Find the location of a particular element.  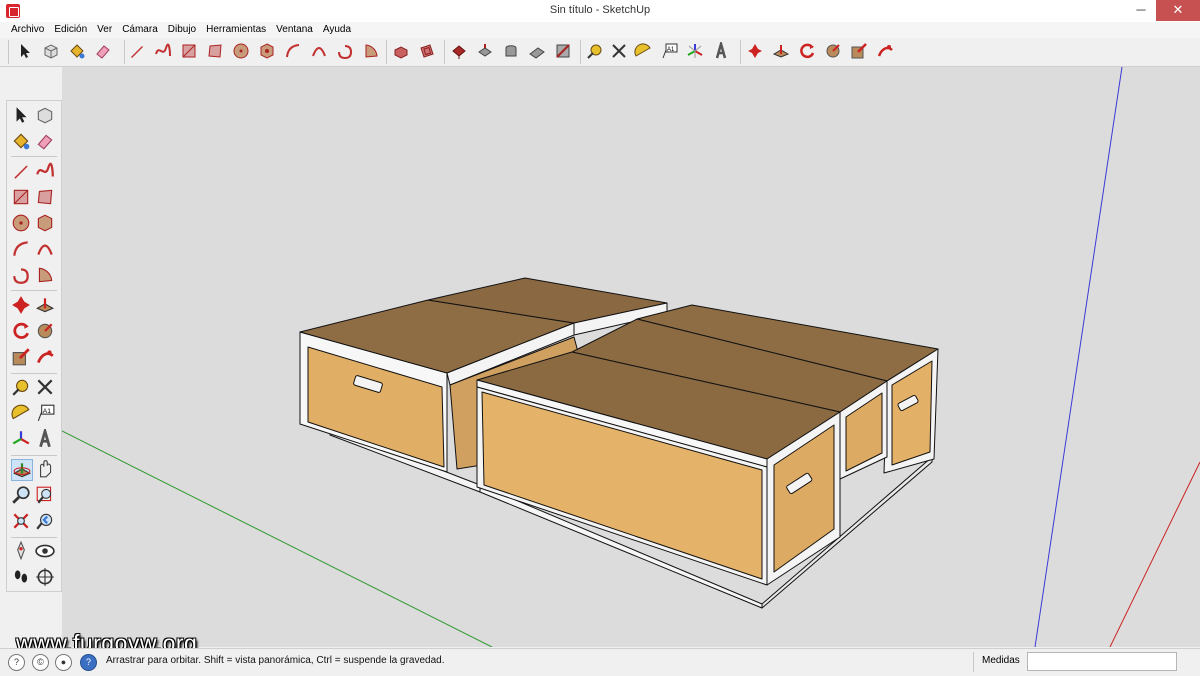

previous-view-icon is located at coordinates (45, 521).